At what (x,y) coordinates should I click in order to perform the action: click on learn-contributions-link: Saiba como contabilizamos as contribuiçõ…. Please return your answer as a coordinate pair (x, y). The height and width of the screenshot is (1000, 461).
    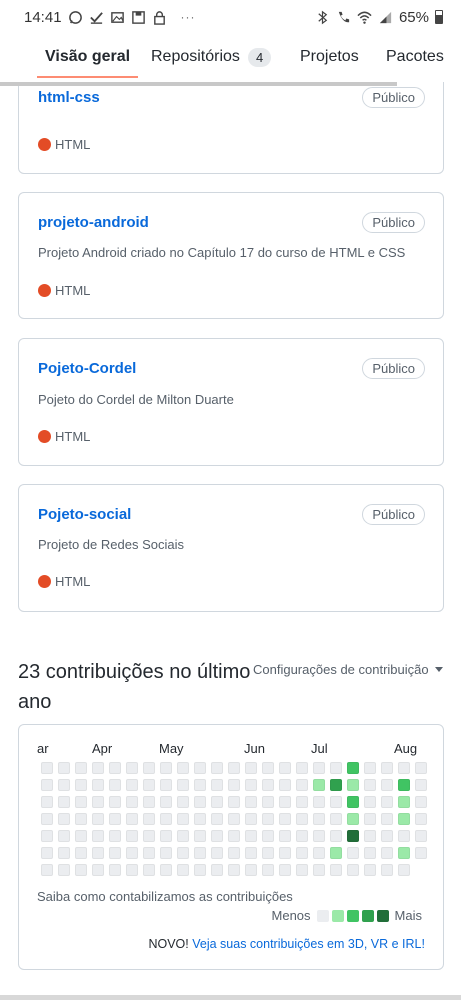
    Looking at the image, I should click on (165, 896).